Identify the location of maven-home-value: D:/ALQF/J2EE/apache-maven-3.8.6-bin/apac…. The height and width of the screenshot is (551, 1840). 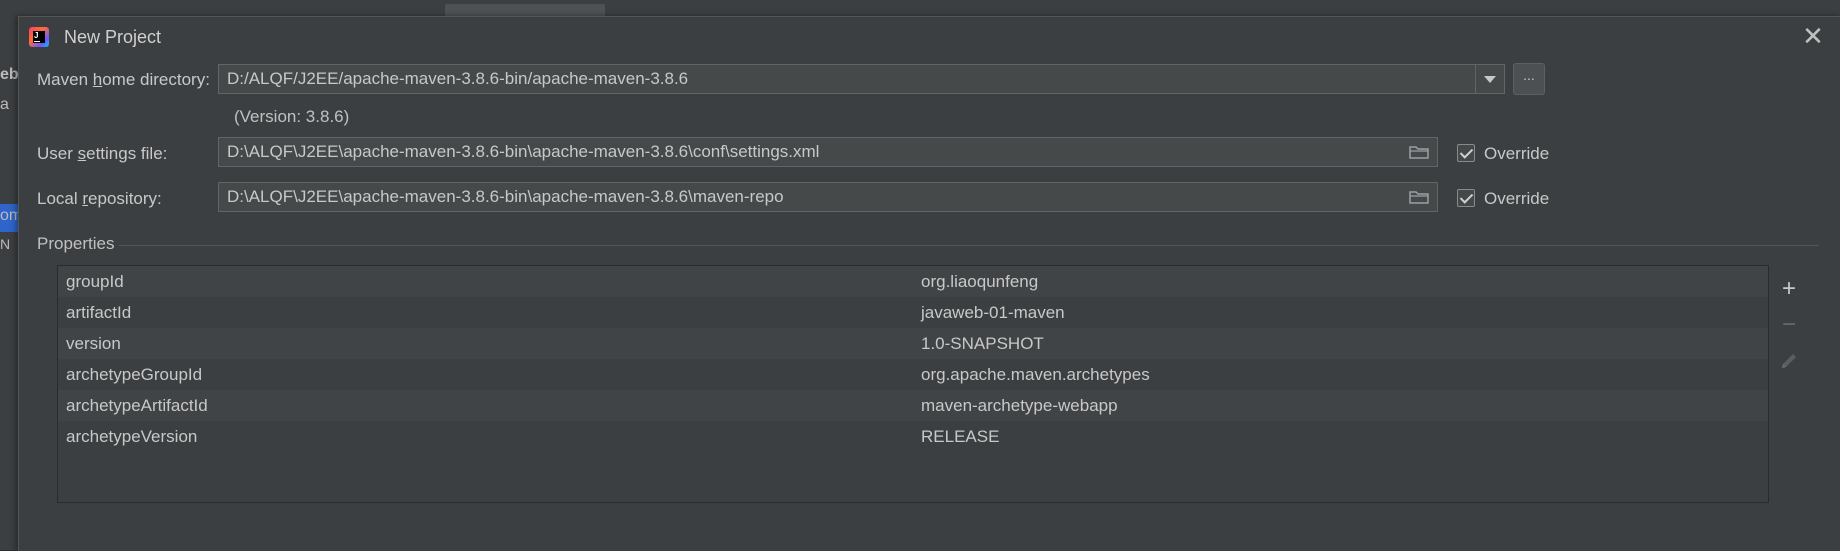
(457, 78).